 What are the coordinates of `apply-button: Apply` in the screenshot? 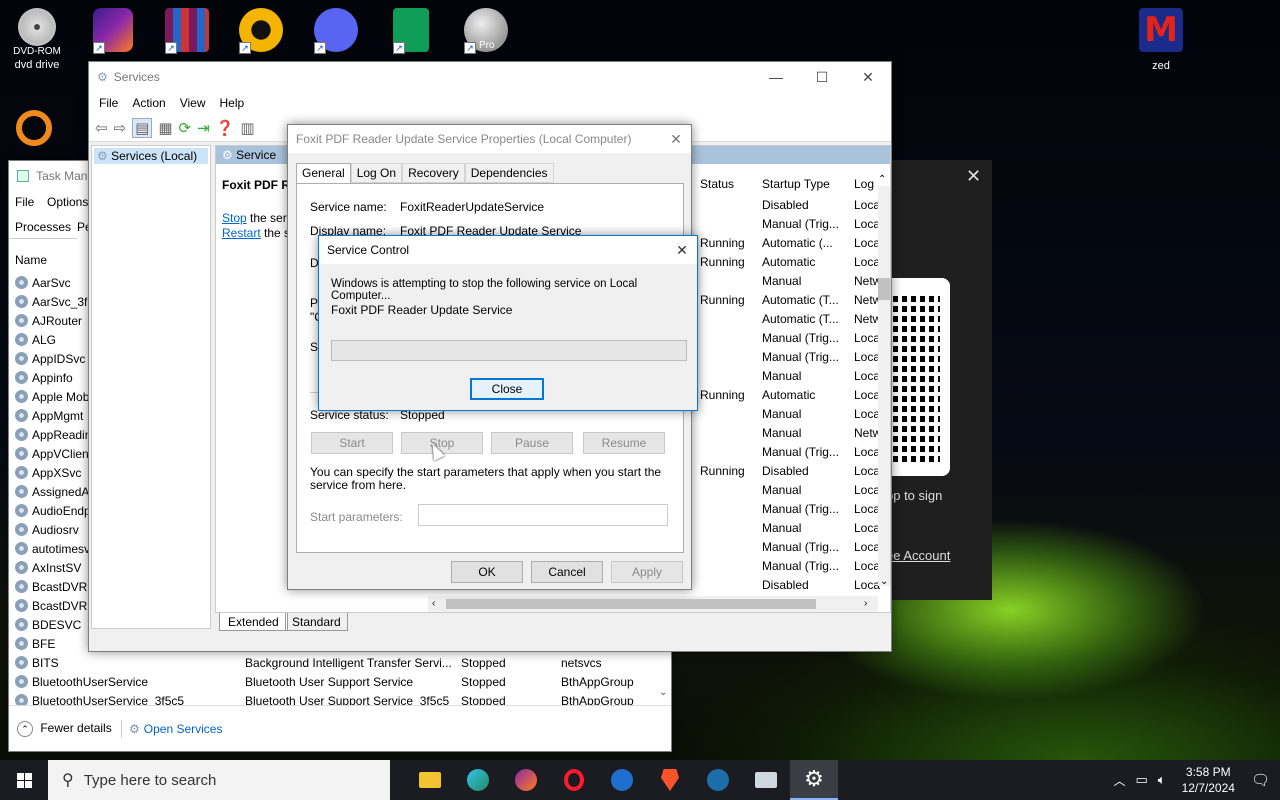 It's located at (647, 572).